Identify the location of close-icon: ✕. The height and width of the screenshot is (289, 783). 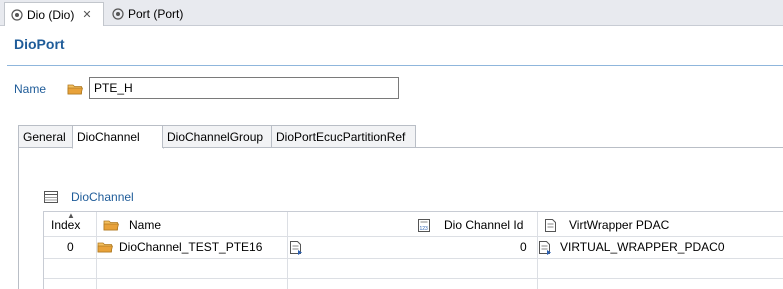
(86, 14).